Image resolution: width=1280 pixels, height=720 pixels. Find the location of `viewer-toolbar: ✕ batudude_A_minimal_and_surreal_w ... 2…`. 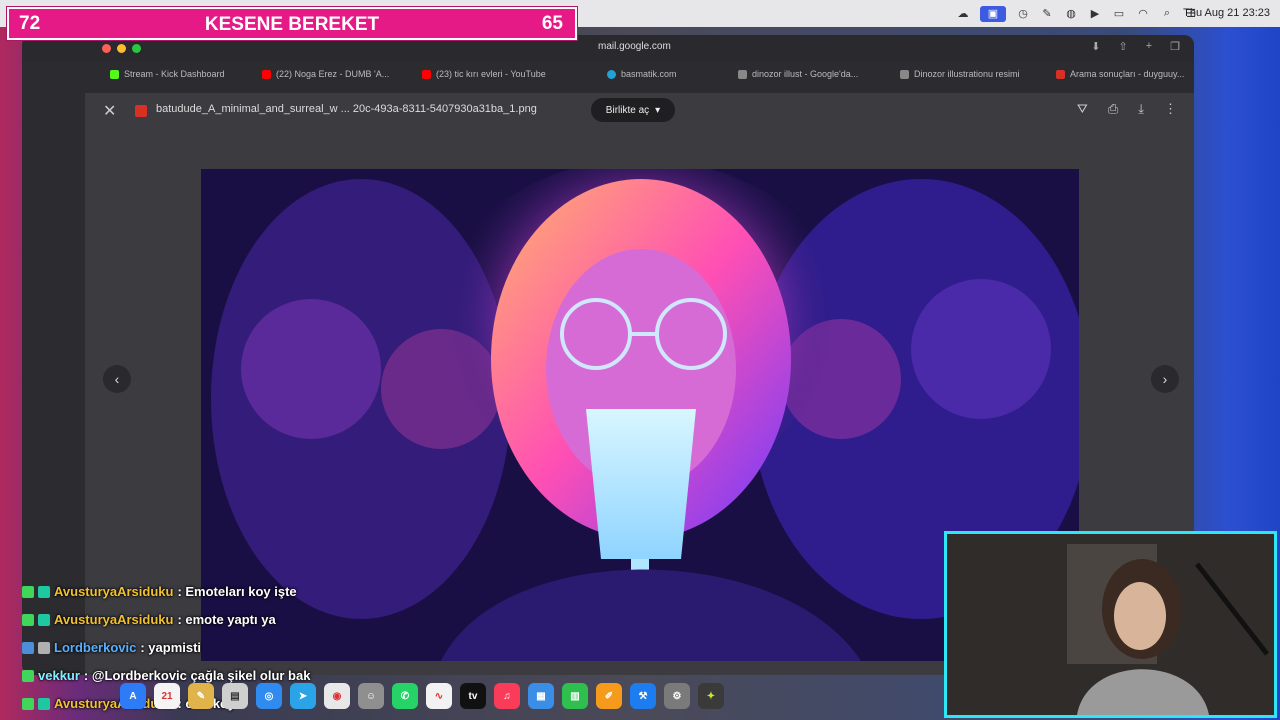

viewer-toolbar: ✕ batudude_A_minimal_and_surreal_w ... 2… is located at coordinates (639, 110).